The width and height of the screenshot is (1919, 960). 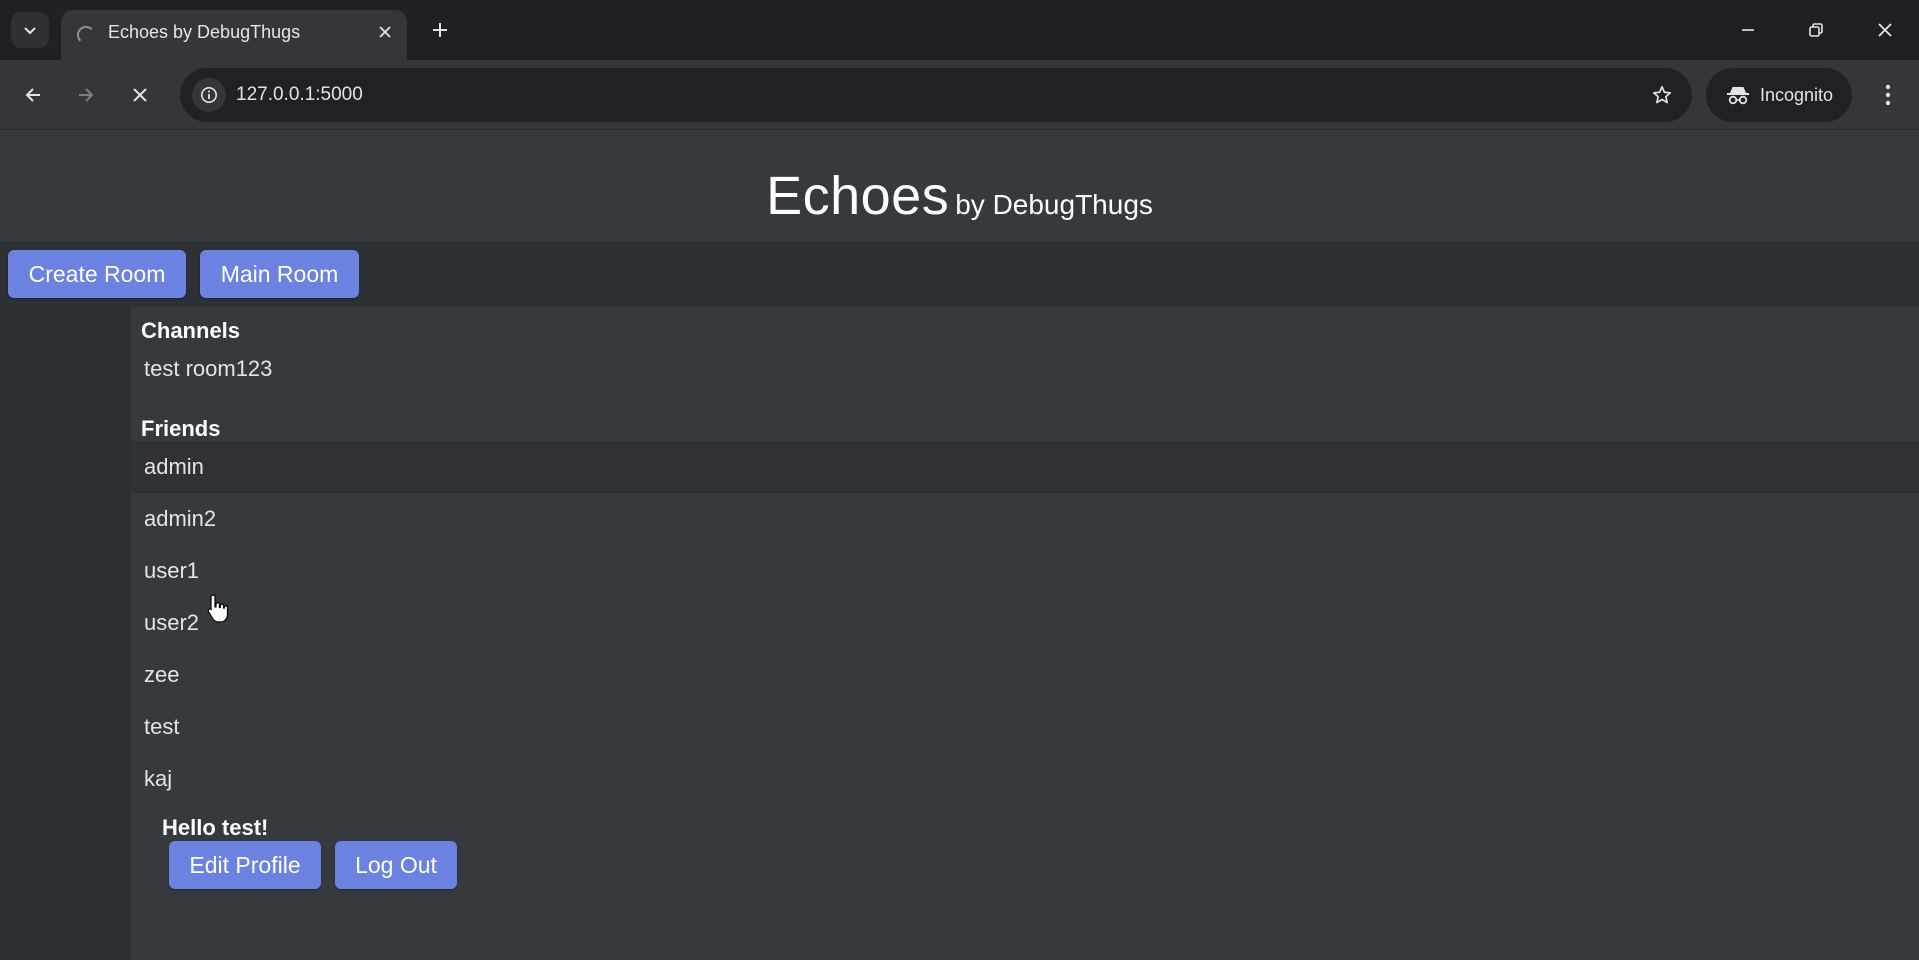 What do you see at coordinates (1797, 94) in the screenshot?
I see `incognito-label: Incognito` at bounding box center [1797, 94].